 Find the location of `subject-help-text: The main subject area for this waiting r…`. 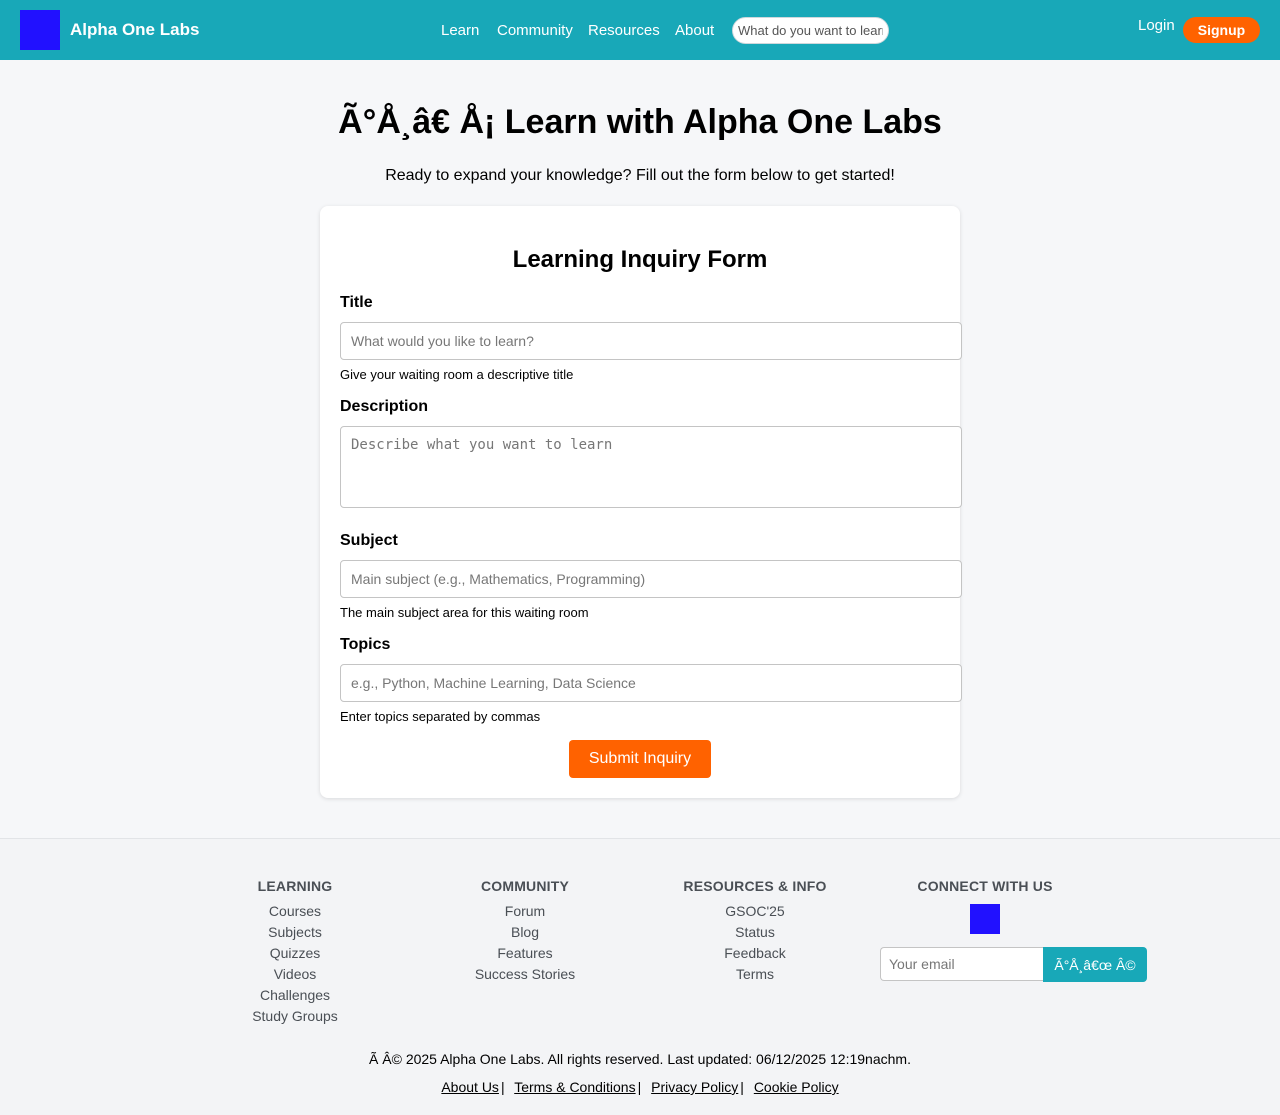

subject-help-text: The main subject area for this waiting r… is located at coordinates (464, 612).